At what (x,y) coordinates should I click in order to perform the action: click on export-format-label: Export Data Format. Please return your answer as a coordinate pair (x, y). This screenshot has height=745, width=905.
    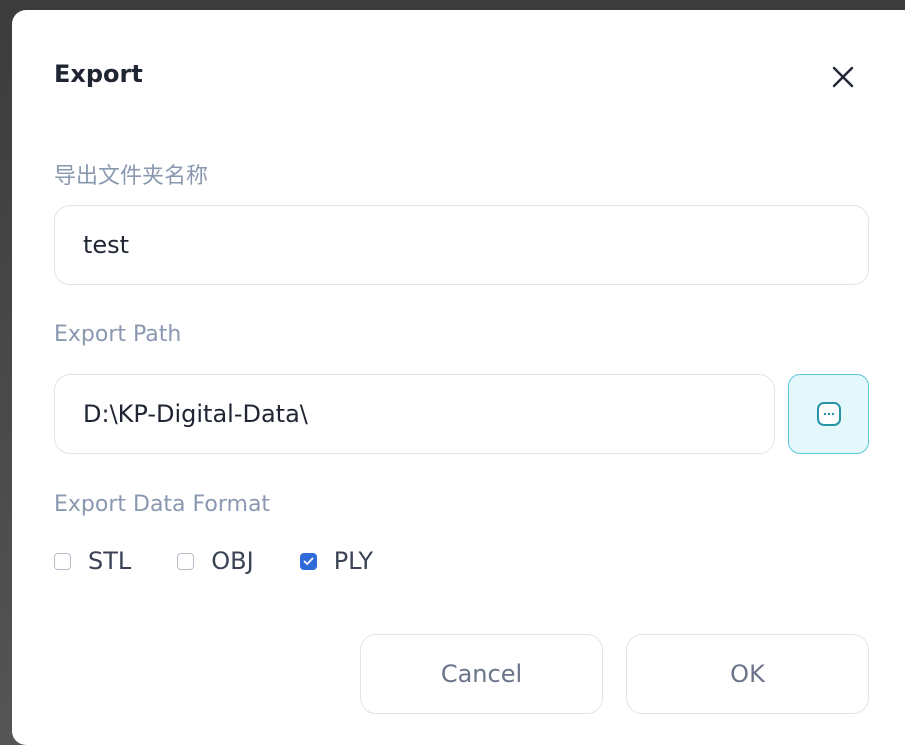
    Looking at the image, I should click on (162, 504).